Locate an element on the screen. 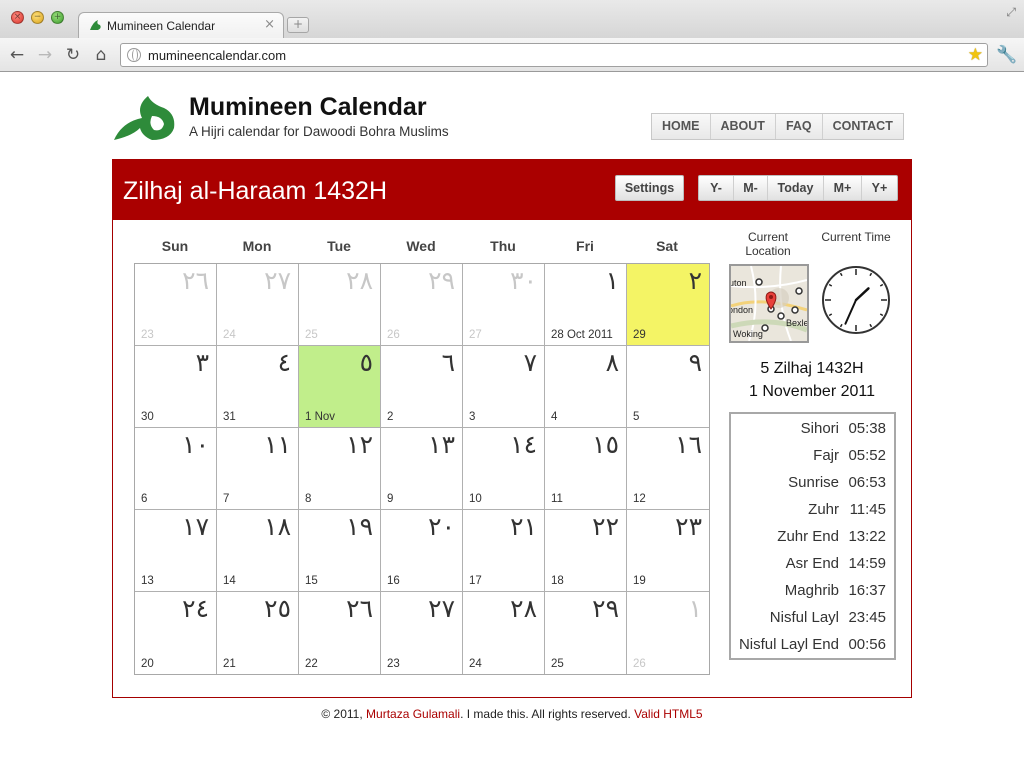  forward-button: → is located at coordinates (45, 55).